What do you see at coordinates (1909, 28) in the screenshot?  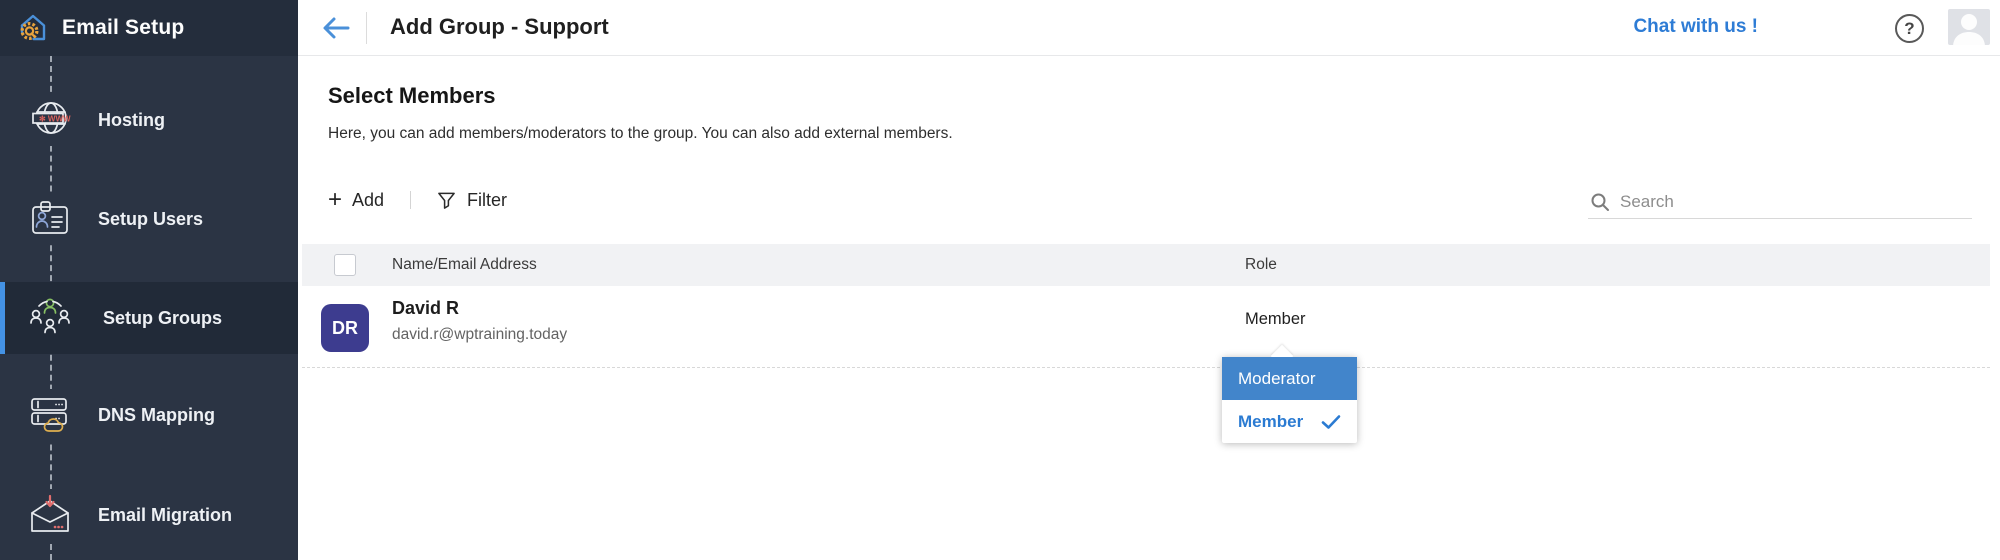 I see `help-icon: ?` at bounding box center [1909, 28].